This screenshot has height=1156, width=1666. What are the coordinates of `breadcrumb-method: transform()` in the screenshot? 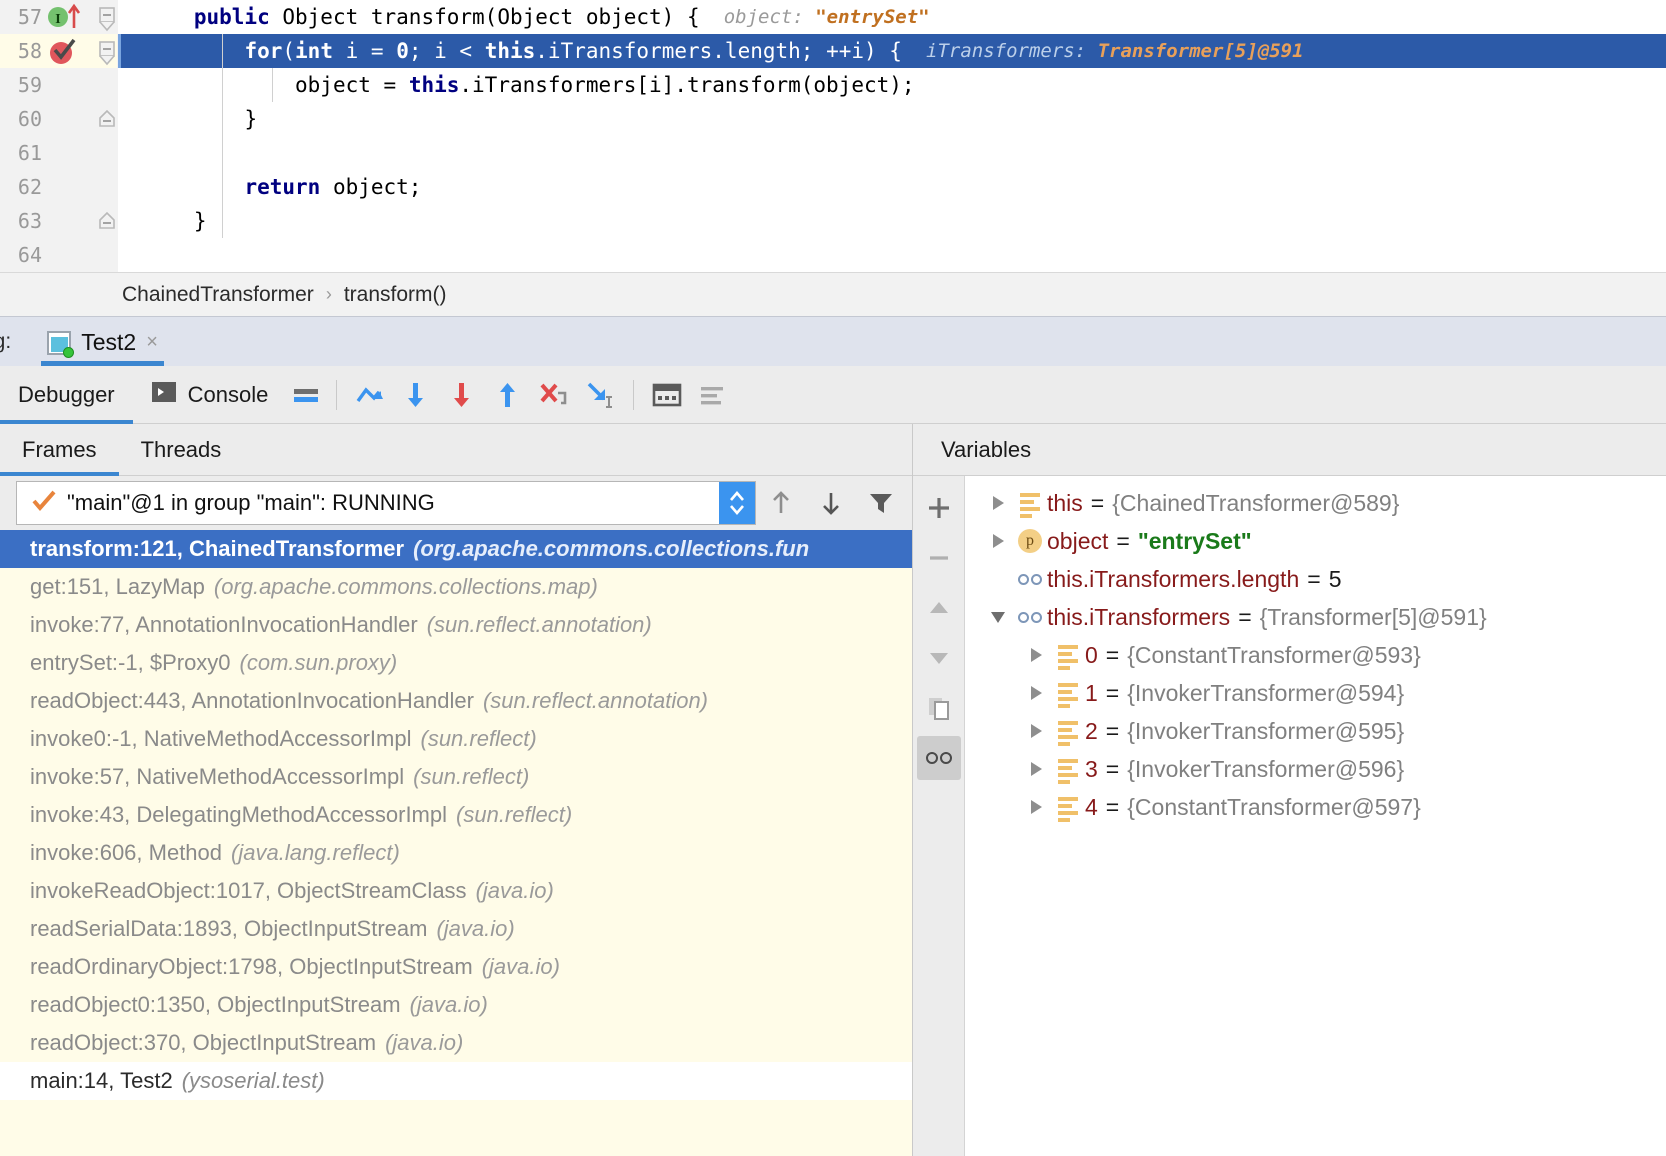 It's located at (395, 295).